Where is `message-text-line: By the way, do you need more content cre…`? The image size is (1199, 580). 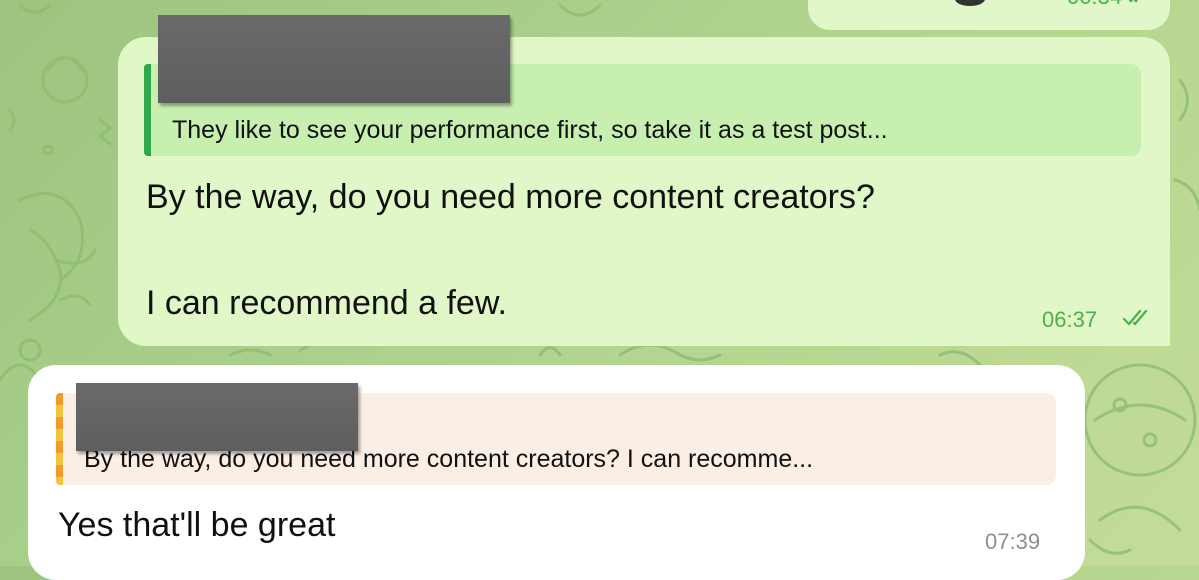
message-text-line: By the way, do you need more content cre… is located at coordinates (510, 197).